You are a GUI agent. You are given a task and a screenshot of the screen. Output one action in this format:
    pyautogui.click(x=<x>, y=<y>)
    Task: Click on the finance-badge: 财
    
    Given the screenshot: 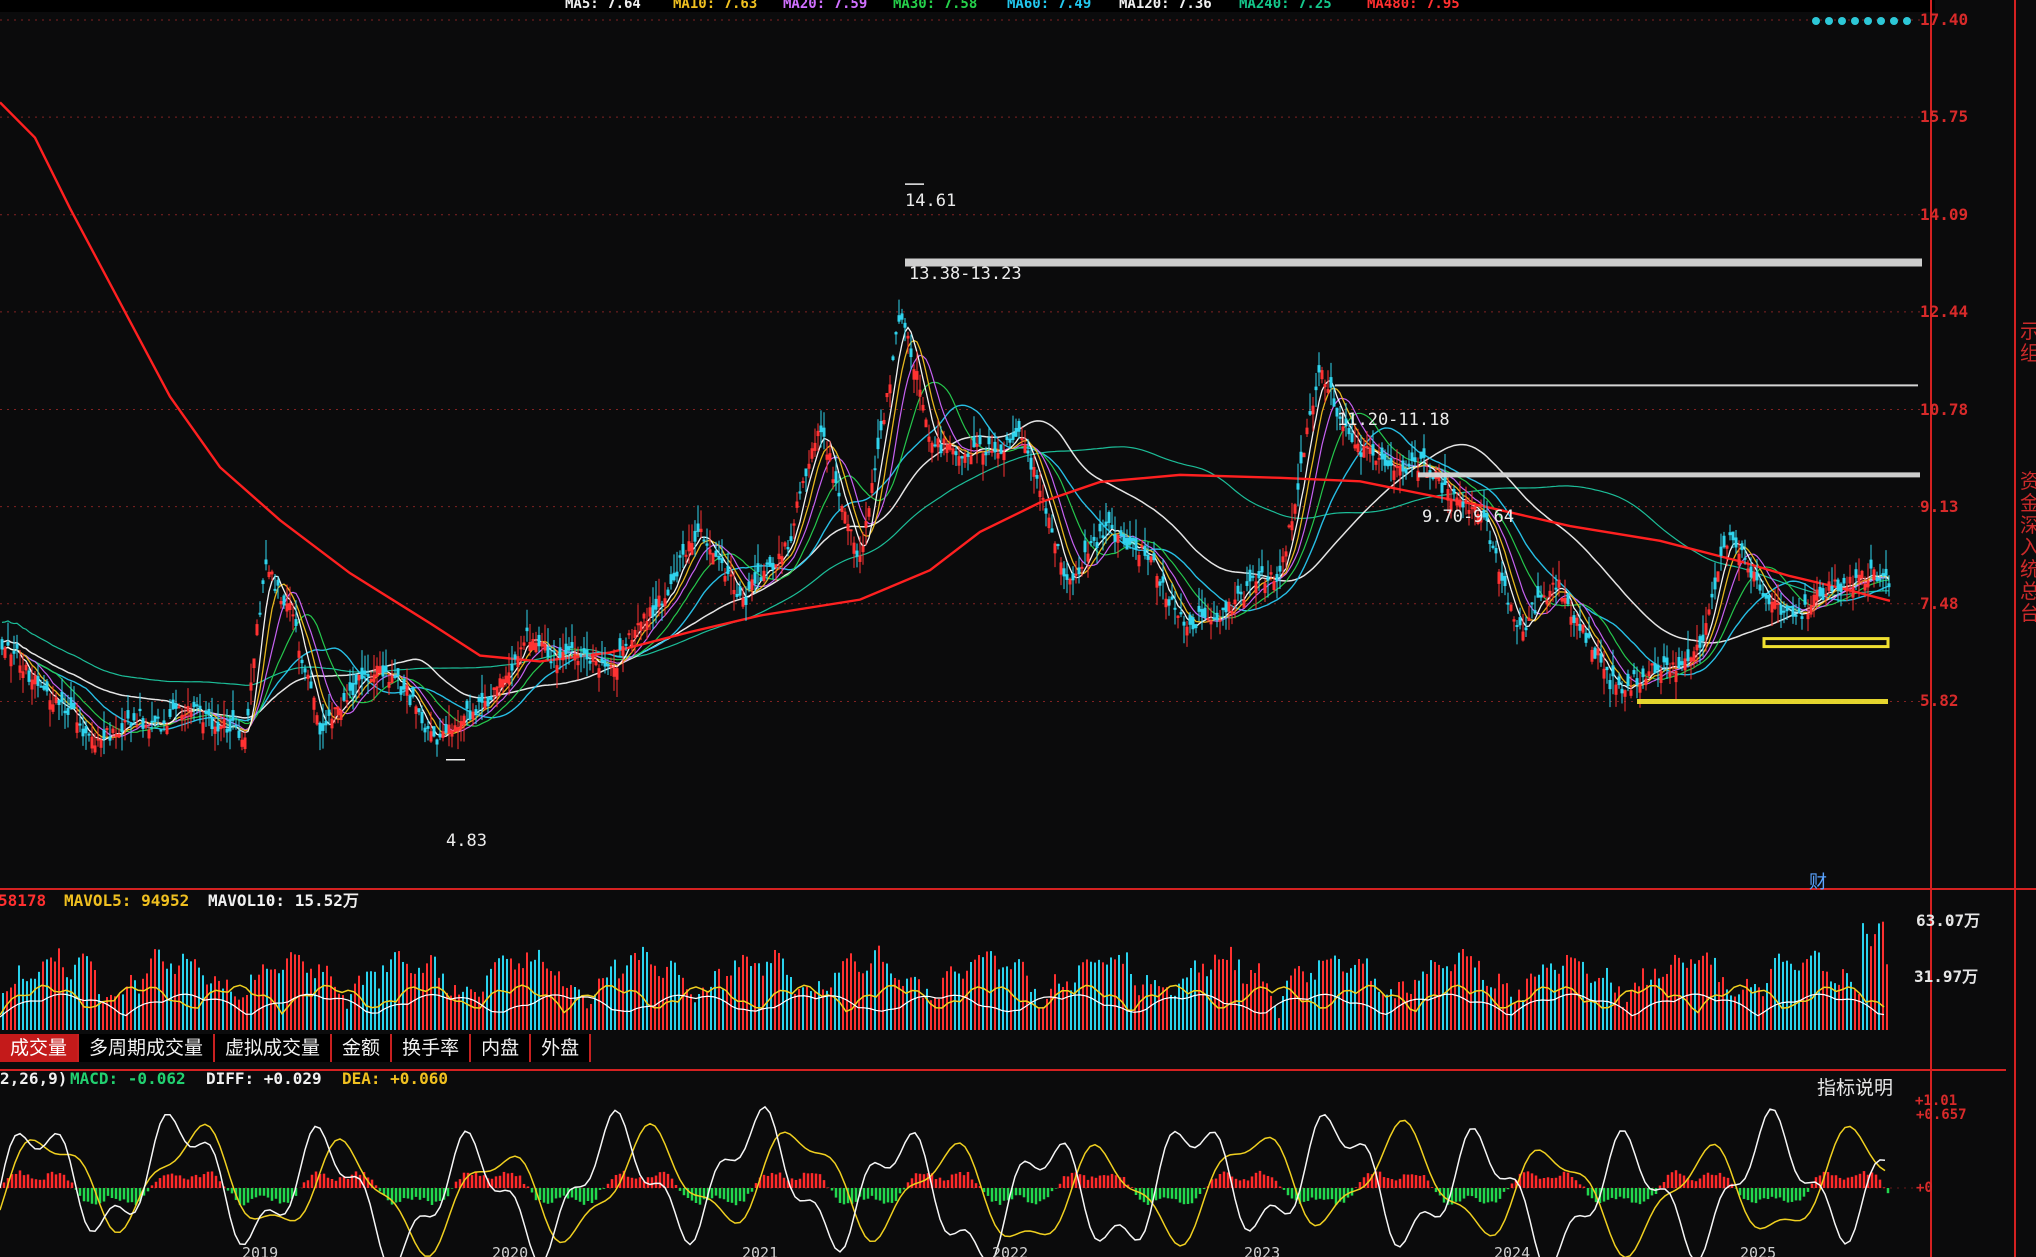 What is the action you would take?
    pyautogui.click(x=1818, y=881)
    